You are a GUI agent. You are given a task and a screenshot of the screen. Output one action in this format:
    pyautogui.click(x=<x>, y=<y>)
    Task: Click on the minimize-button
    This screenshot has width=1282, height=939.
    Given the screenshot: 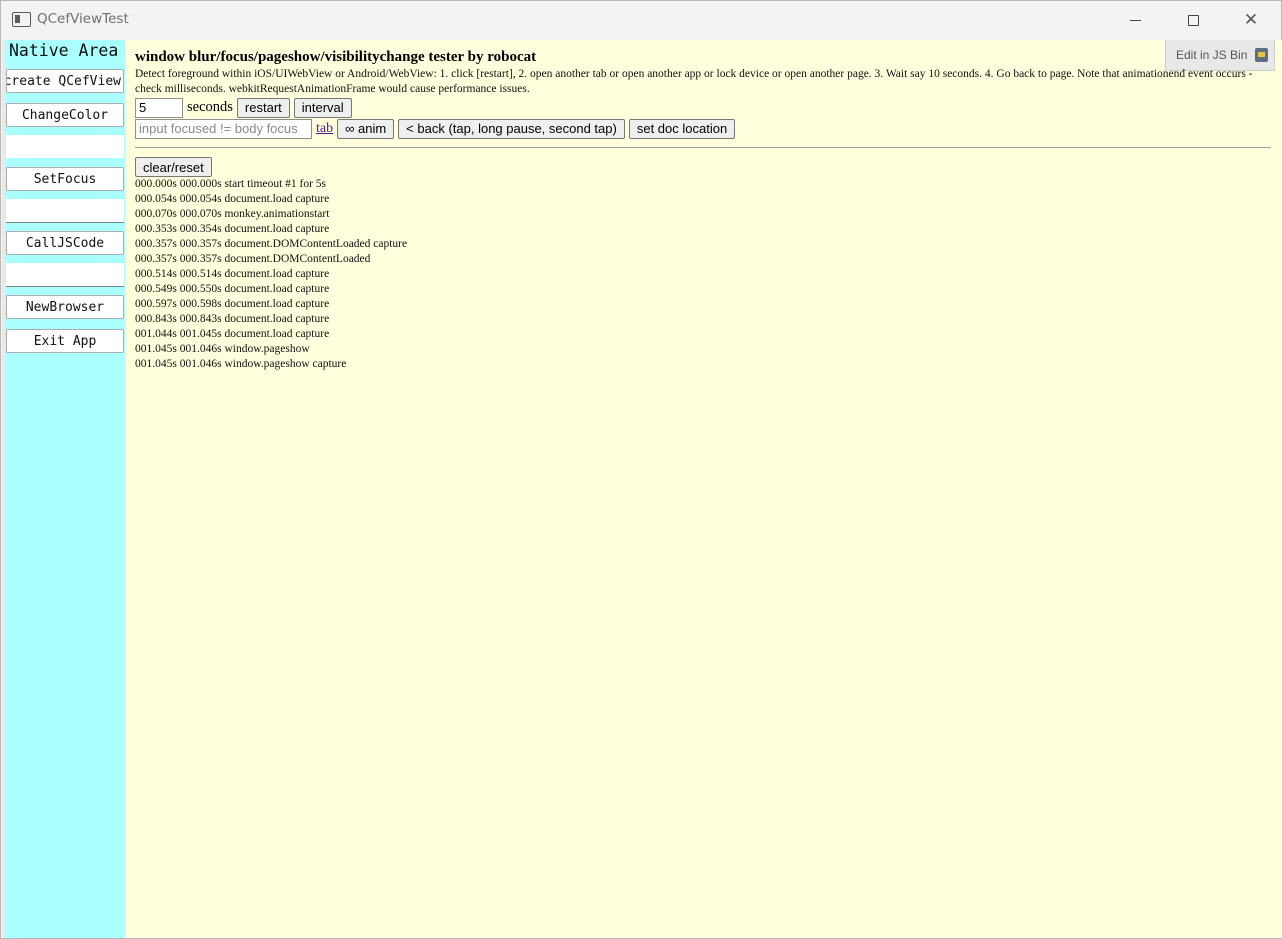 What is the action you would take?
    pyautogui.click(x=1135, y=20)
    